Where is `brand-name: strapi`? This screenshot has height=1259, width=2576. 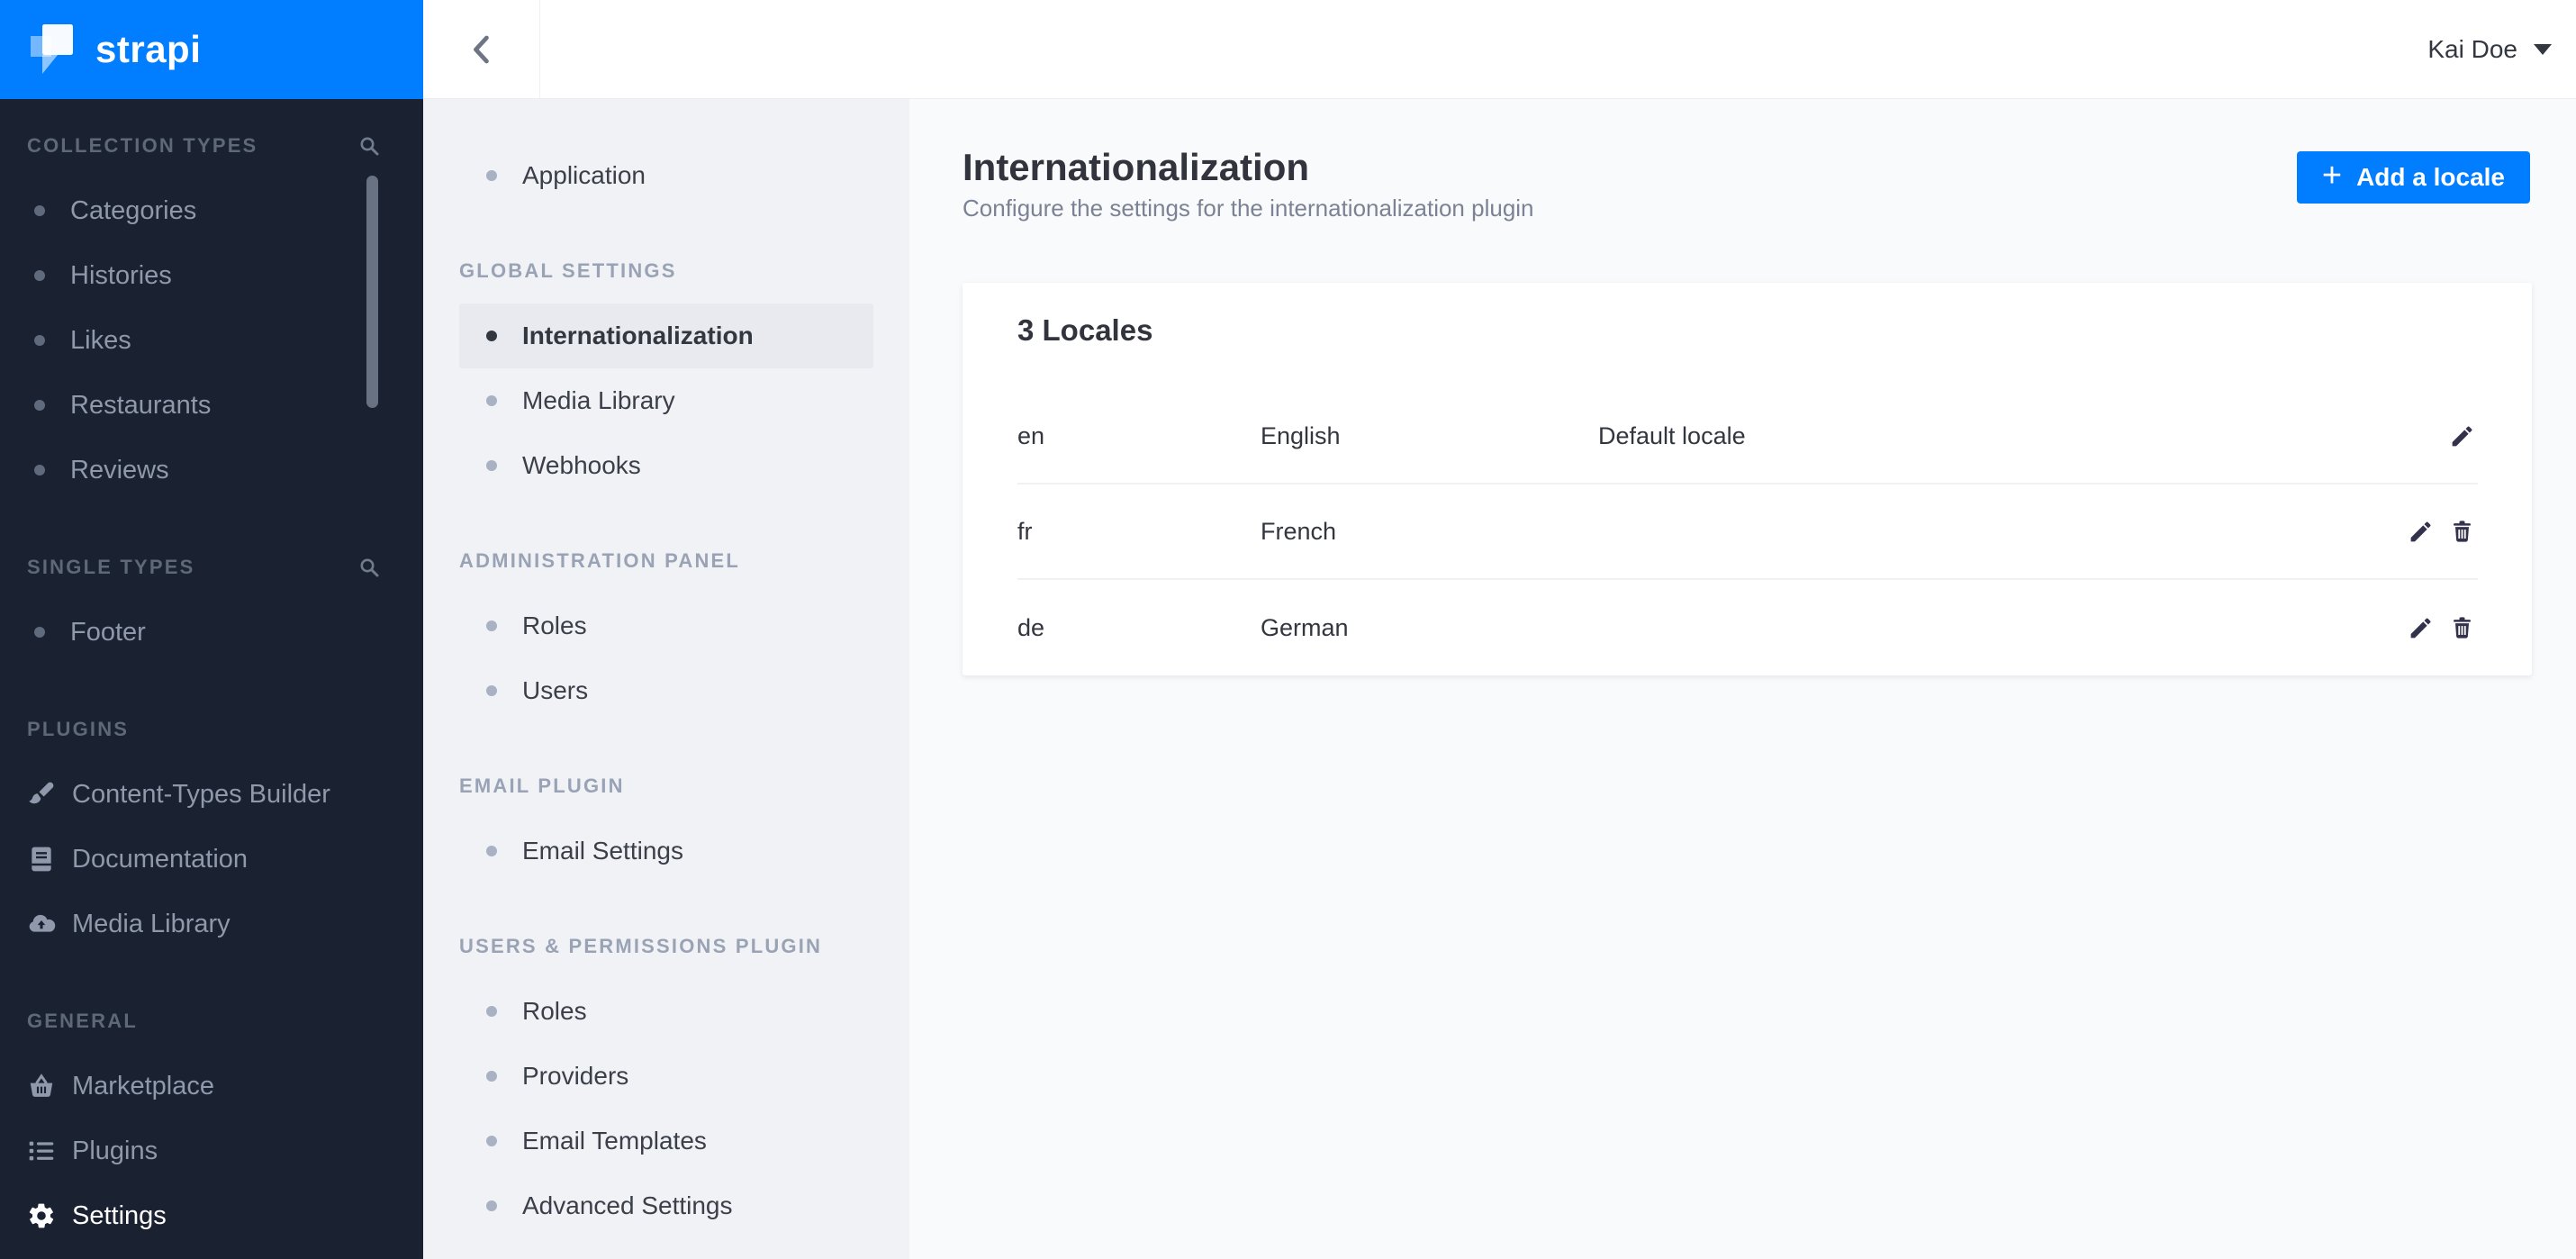
brand-name: strapi is located at coordinates (148, 49).